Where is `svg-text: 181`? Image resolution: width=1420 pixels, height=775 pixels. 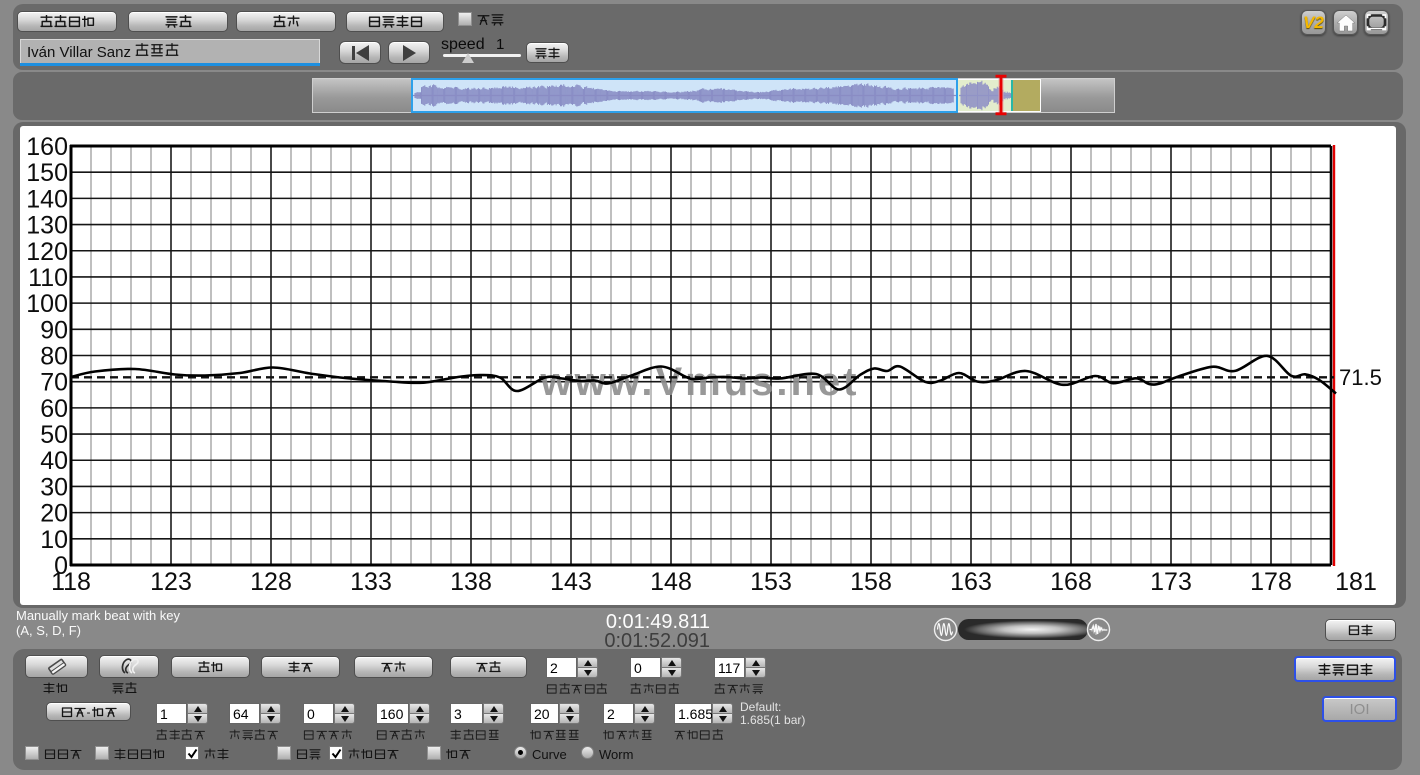
svg-text: 181 is located at coordinates (1356, 582).